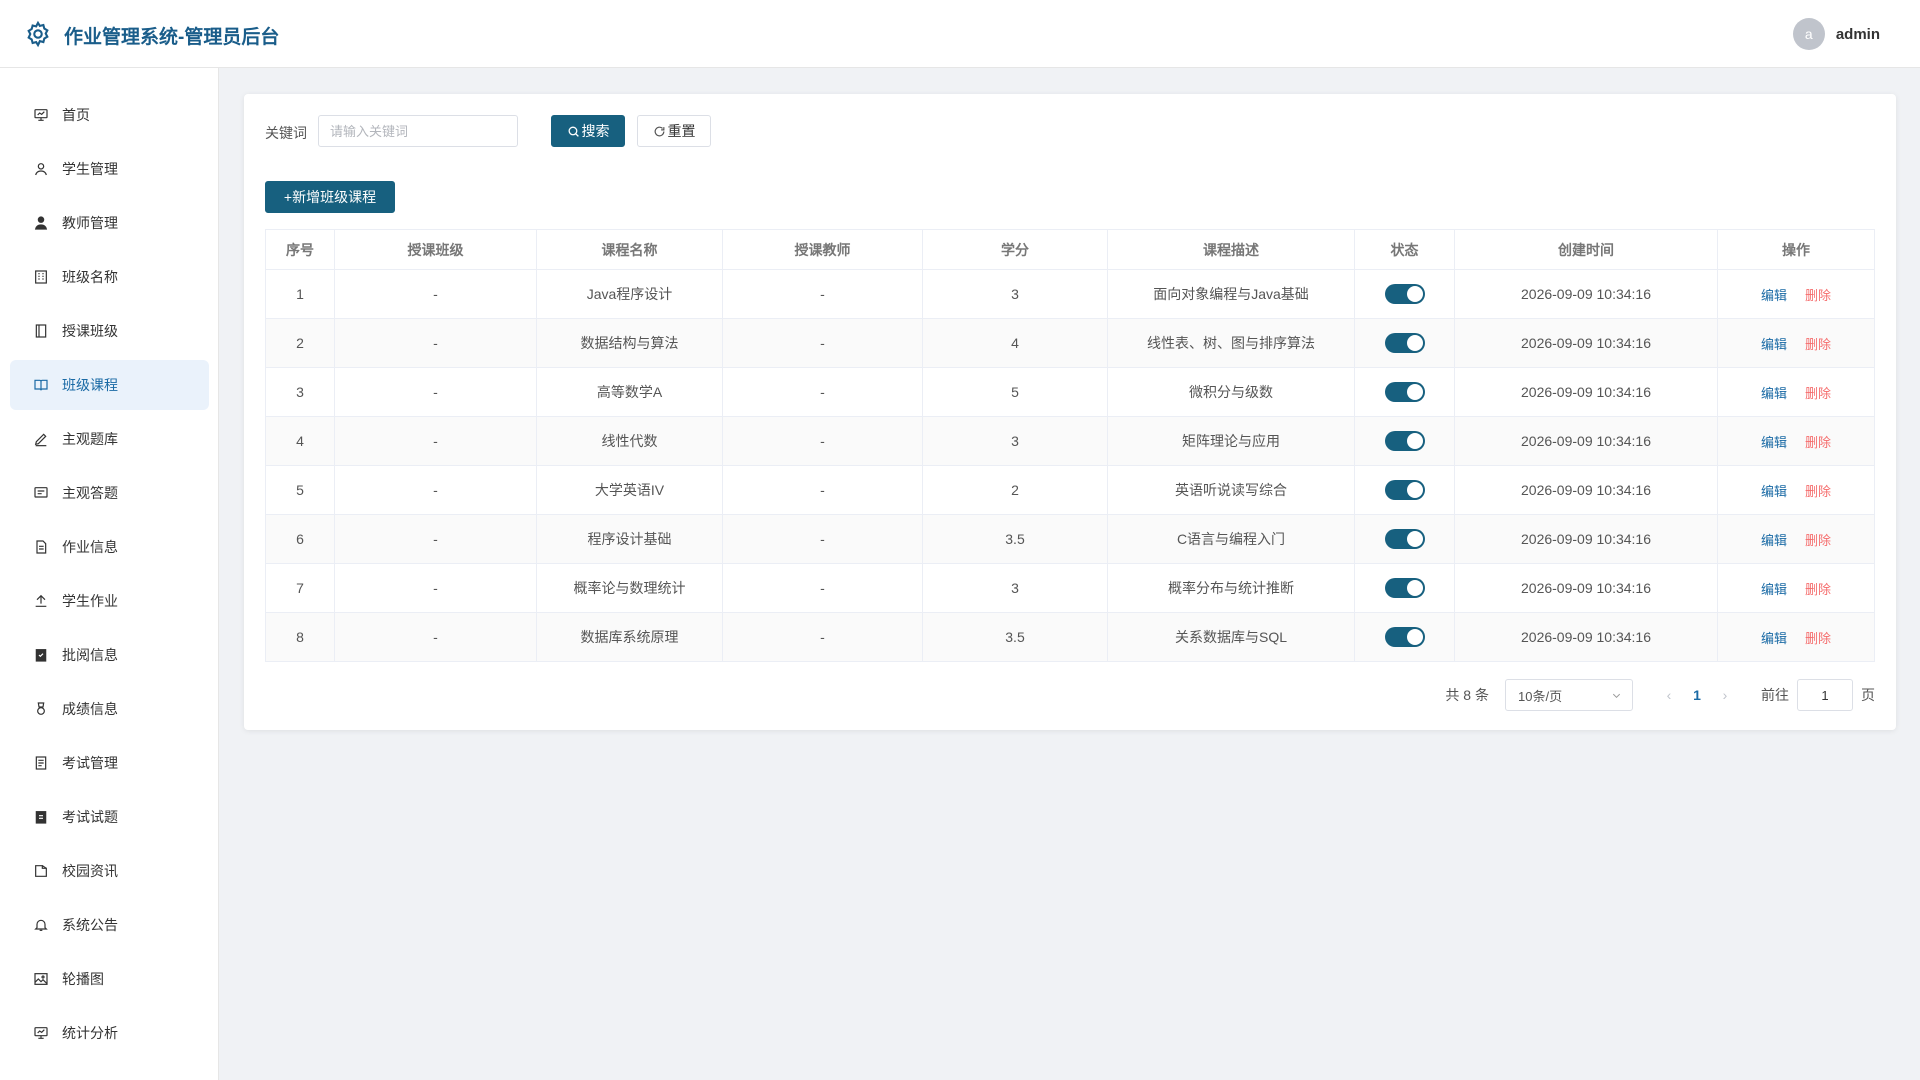  I want to click on cell-credit: 3, so click(1015, 294).